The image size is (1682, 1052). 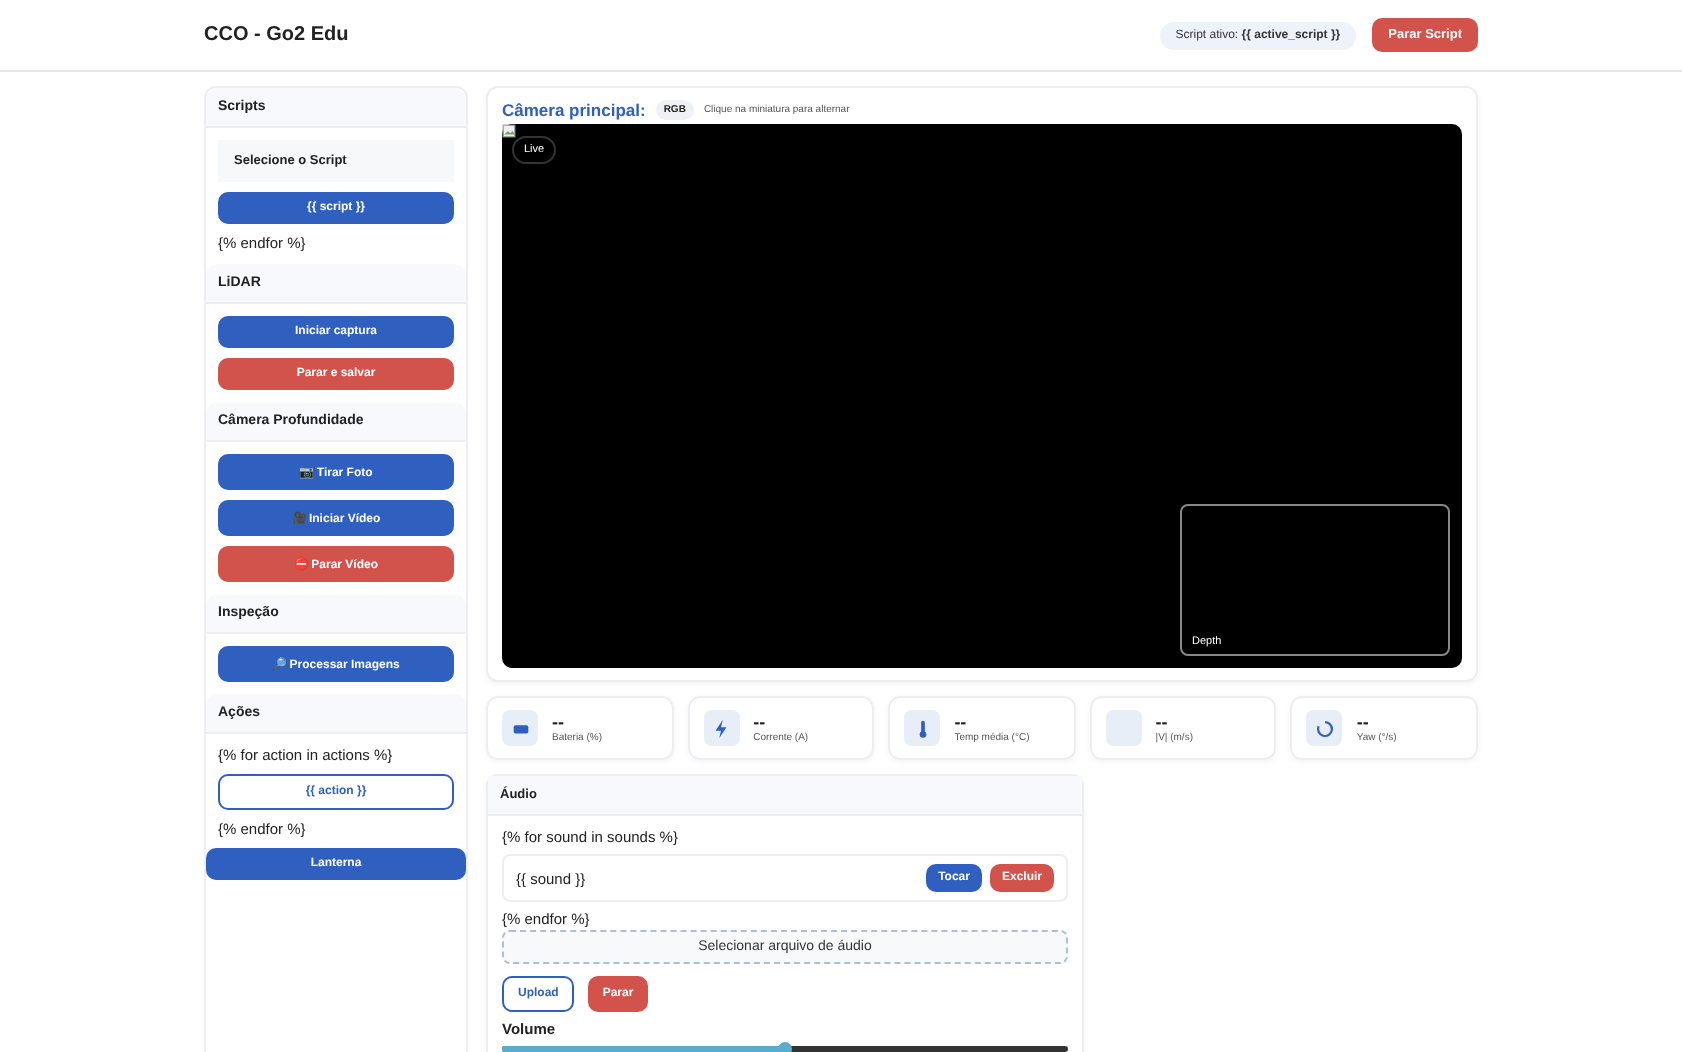 I want to click on broken-image-icon, so click(x=509, y=131).